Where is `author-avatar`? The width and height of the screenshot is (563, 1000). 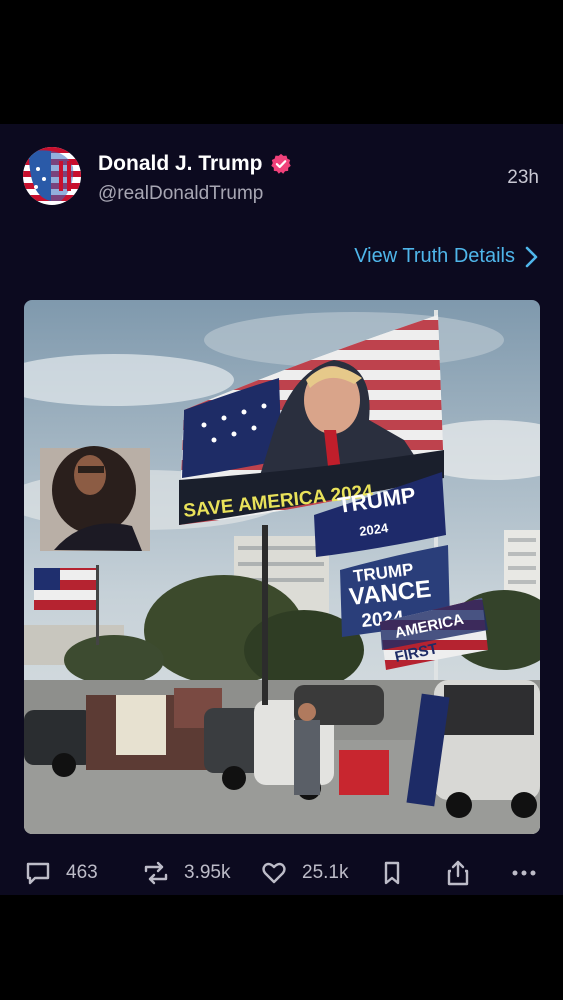
author-avatar is located at coordinates (52, 176).